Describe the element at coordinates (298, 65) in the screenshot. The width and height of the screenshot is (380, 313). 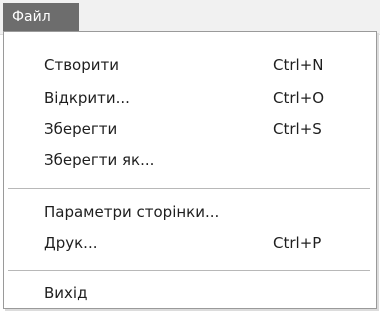
I see `menu-item-create-shortcut: Ctrl+N` at that location.